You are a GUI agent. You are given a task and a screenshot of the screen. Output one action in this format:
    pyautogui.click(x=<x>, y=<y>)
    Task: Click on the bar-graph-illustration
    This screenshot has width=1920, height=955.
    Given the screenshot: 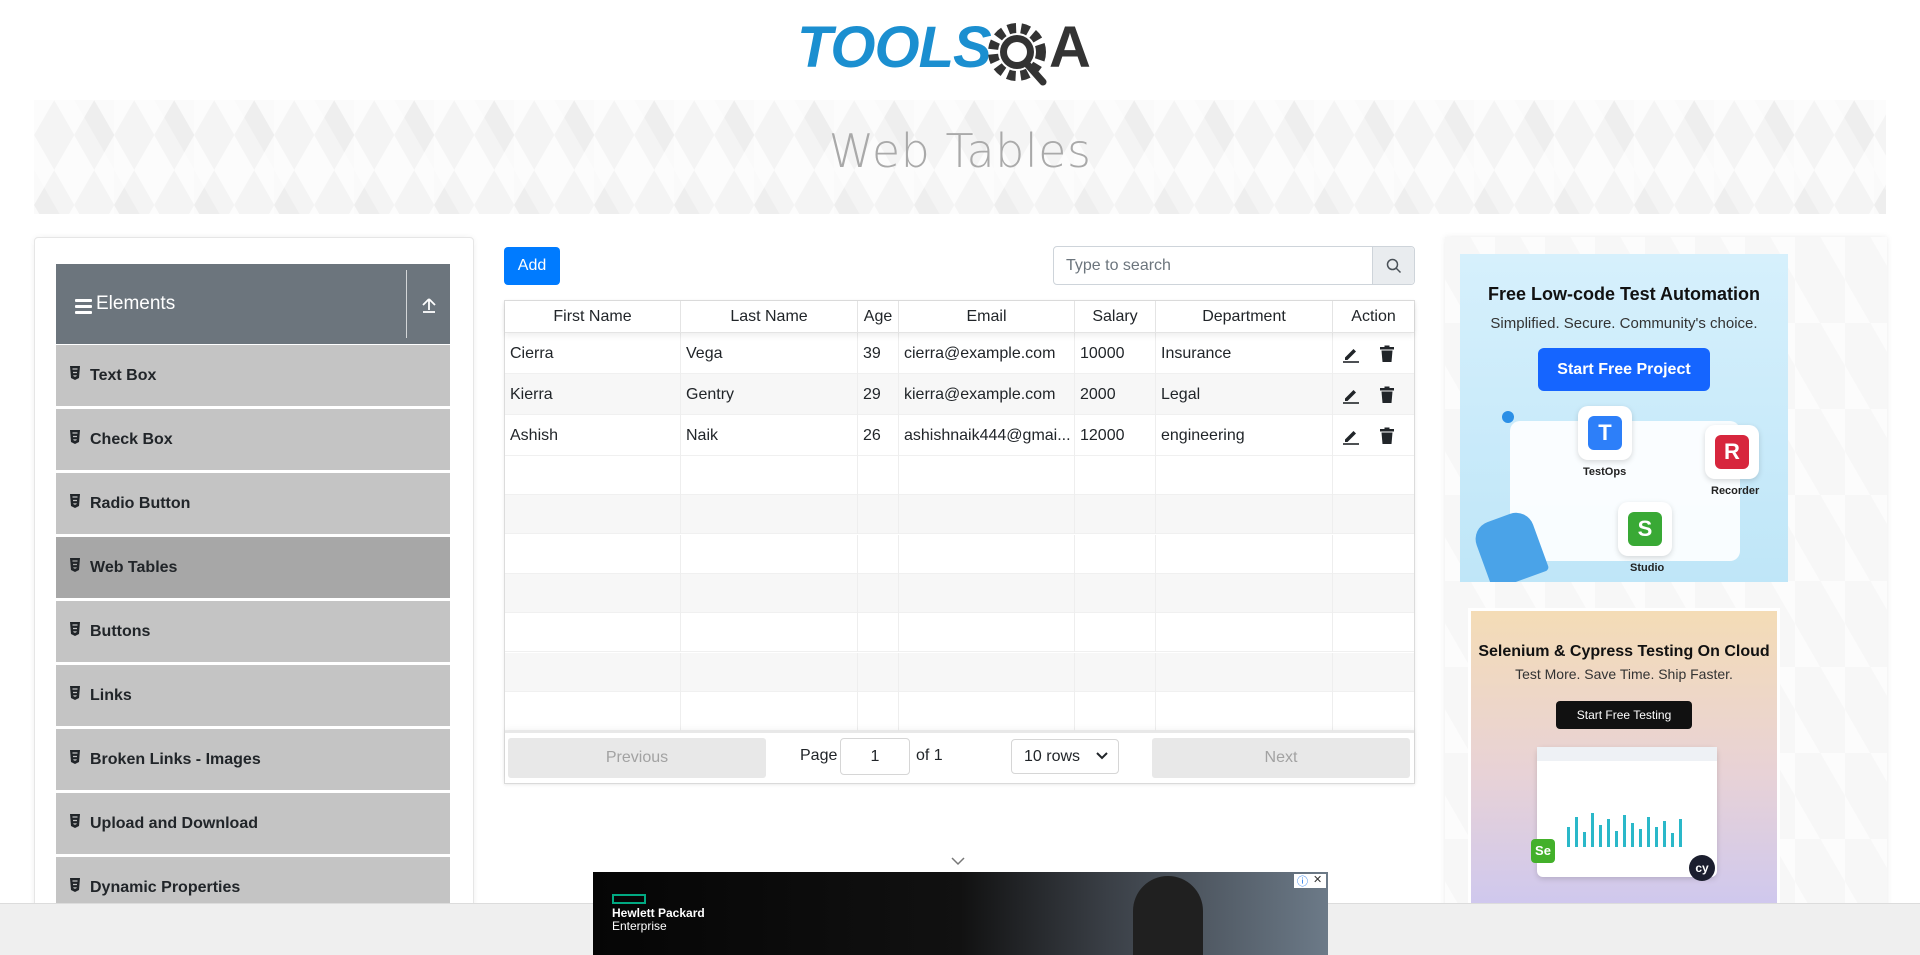 What is the action you would take?
    pyautogui.click(x=1627, y=797)
    